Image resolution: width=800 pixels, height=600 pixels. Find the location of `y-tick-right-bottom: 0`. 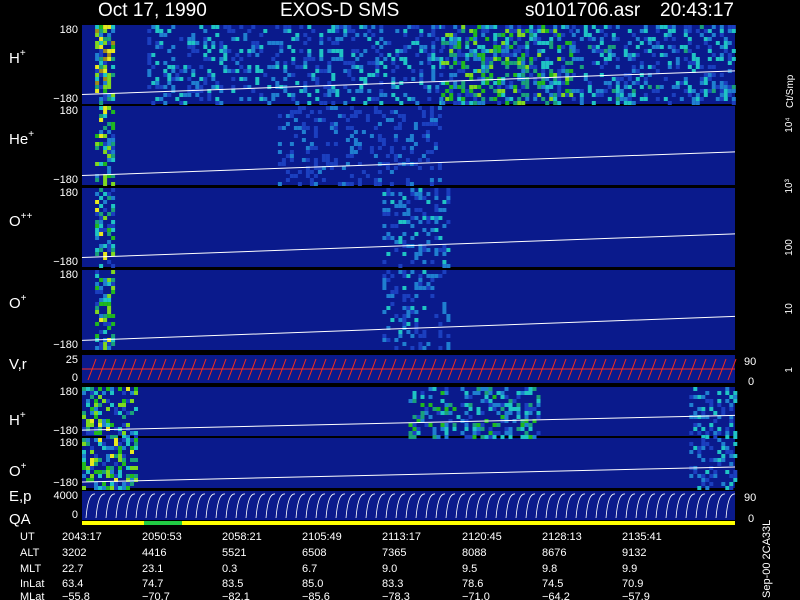

y-tick-right-bottom: 0 is located at coordinates (751, 519).